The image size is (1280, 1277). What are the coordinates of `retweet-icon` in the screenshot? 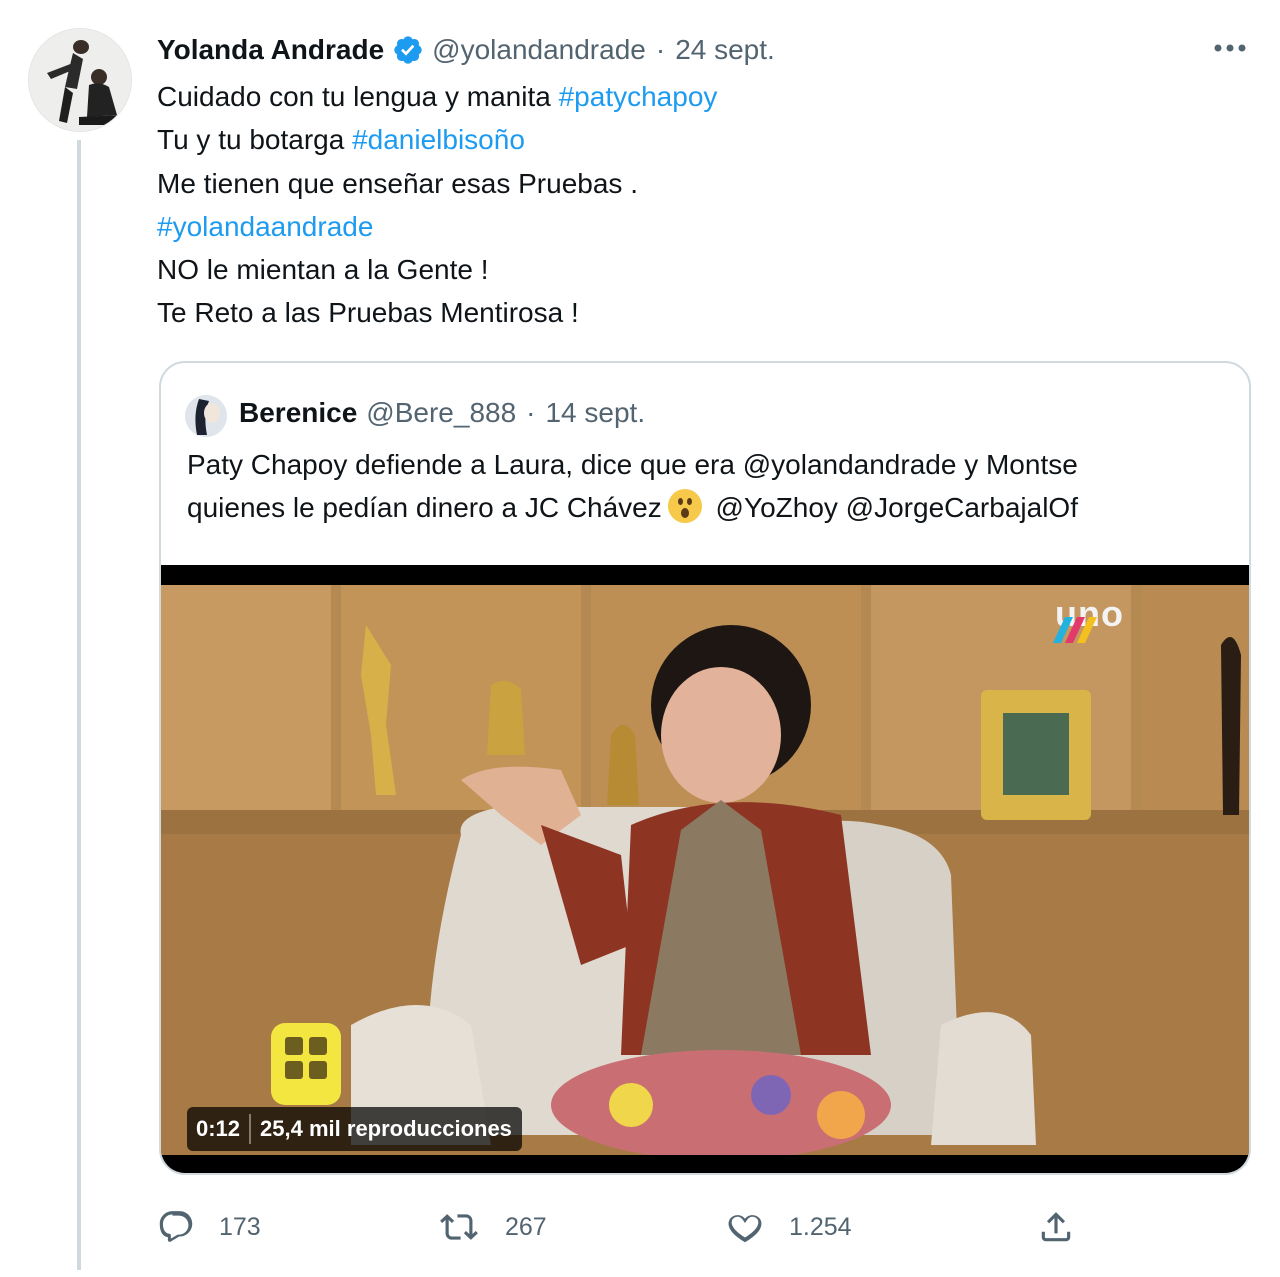 It's located at (459, 1227).